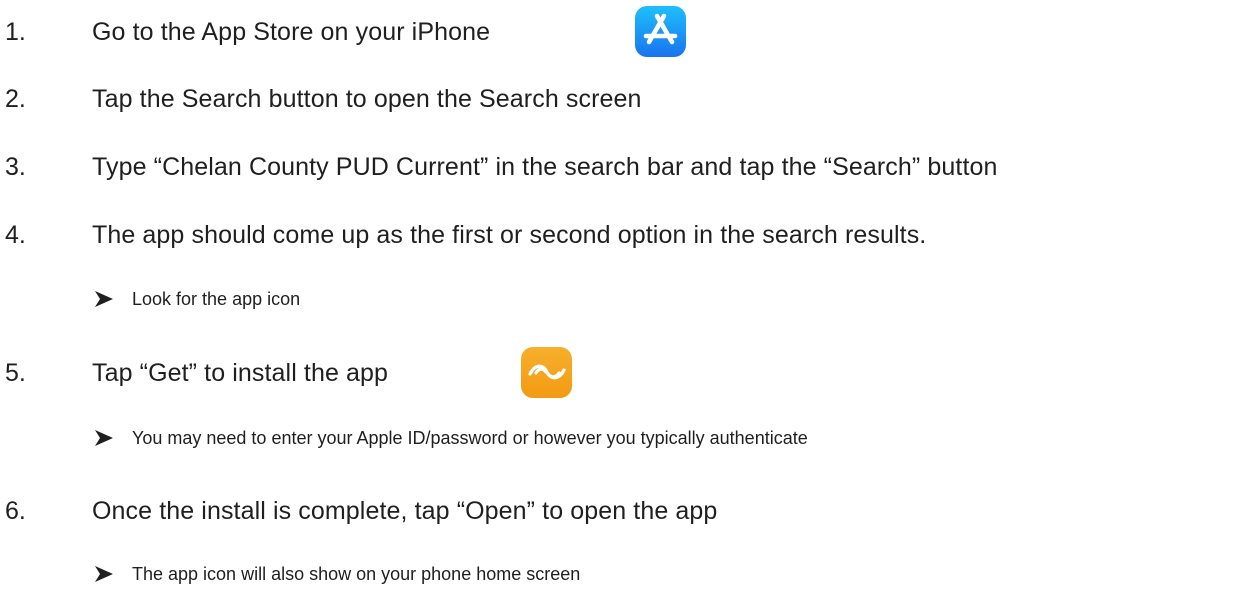 This screenshot has height=597, width=1241. What do you see at coordinates (15, 234) in the screenshot?
I see `step-number: 4.` at bounding box center [15, 234].